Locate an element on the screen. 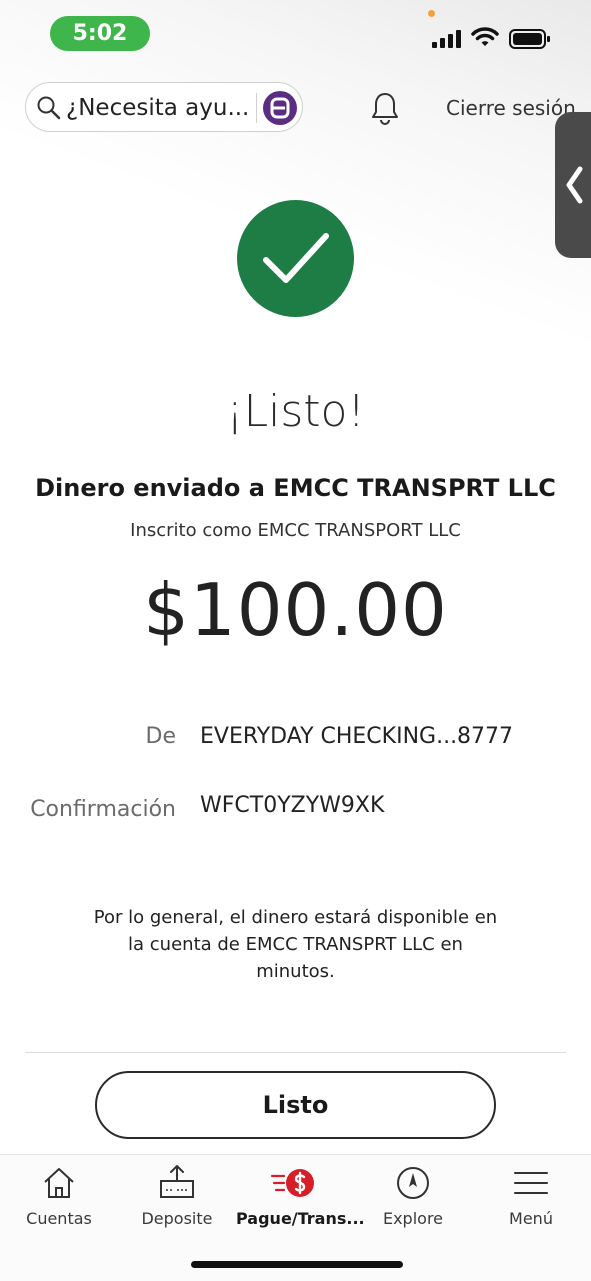  battery-icon is located at coordinates (529, 39).